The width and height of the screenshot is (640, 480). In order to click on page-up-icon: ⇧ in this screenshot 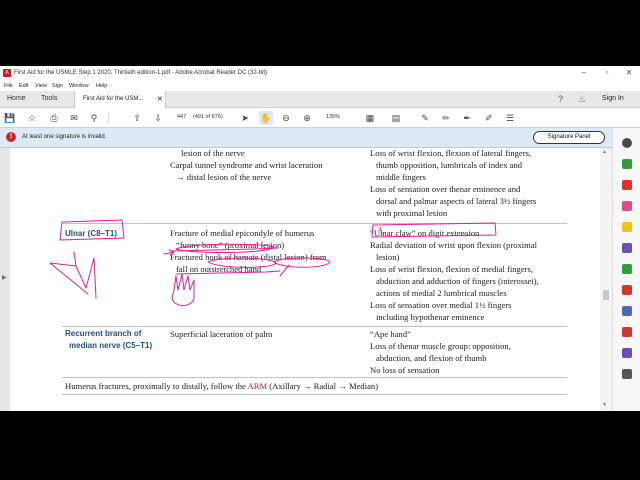, I will do `click(137, 118)`.